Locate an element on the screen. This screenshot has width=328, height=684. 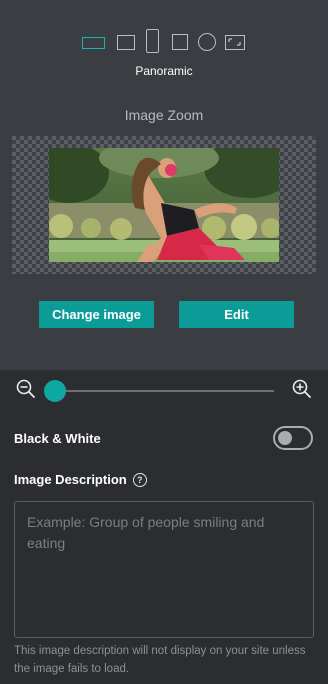
zoom-out-icon is located at coordinates (26, 391).